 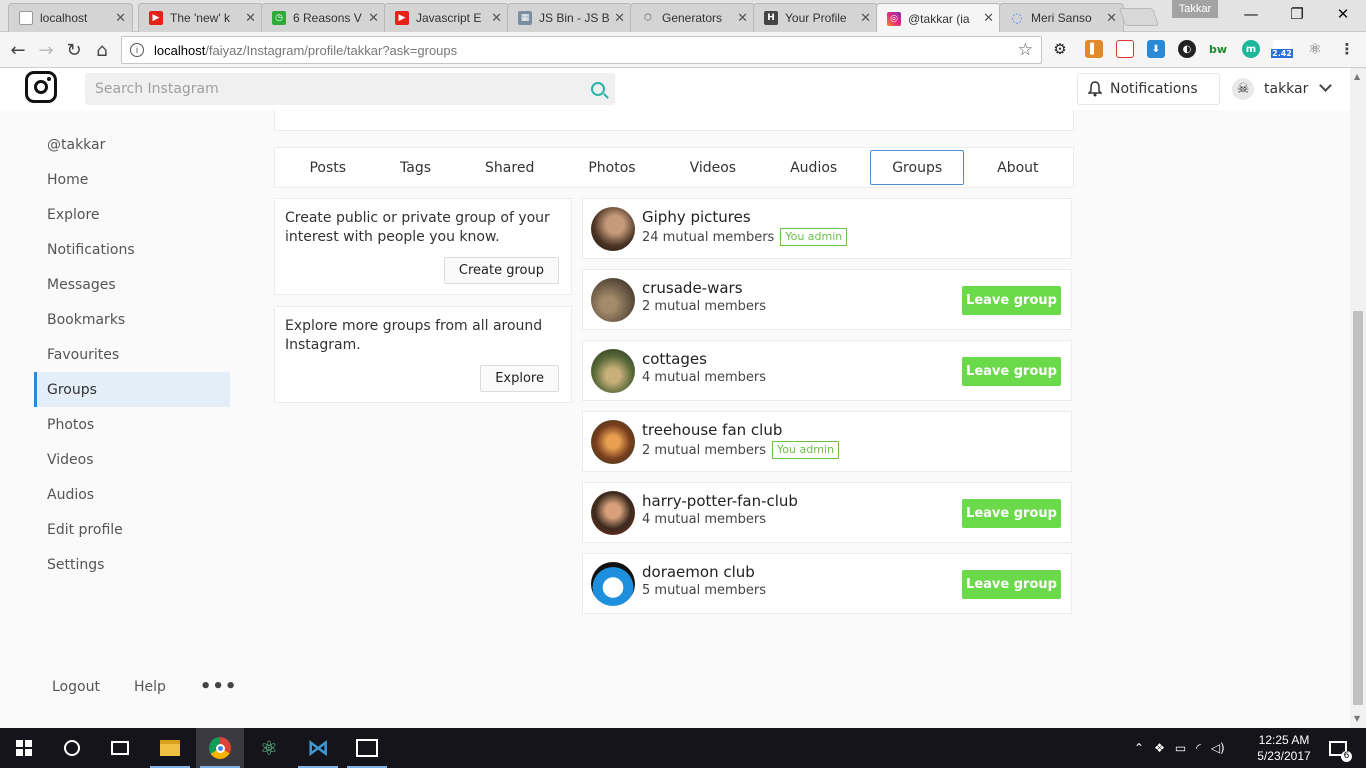 I want to click on help-link: Help, so click(x=150, y=687).